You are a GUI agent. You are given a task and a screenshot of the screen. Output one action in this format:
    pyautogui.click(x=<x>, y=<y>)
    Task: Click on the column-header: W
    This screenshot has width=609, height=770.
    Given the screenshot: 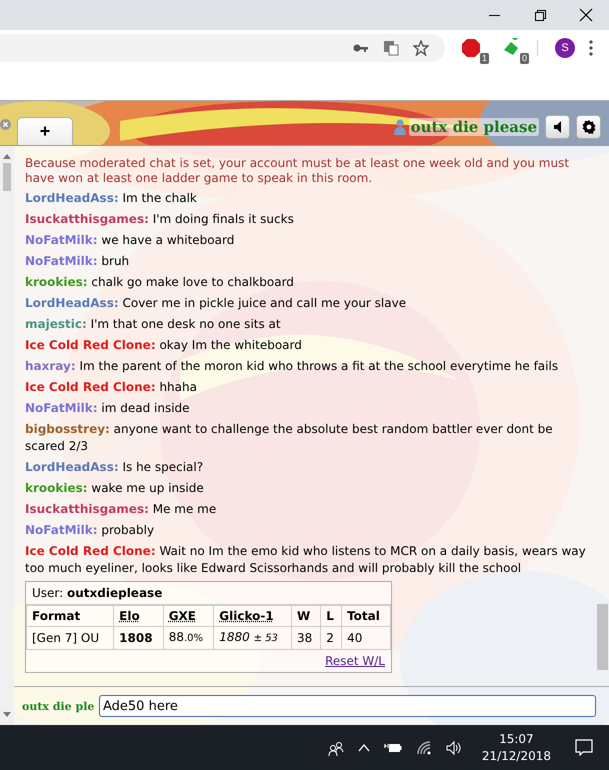 What is the action you would take?
    pyautogui.click(x=306, y=616)
    